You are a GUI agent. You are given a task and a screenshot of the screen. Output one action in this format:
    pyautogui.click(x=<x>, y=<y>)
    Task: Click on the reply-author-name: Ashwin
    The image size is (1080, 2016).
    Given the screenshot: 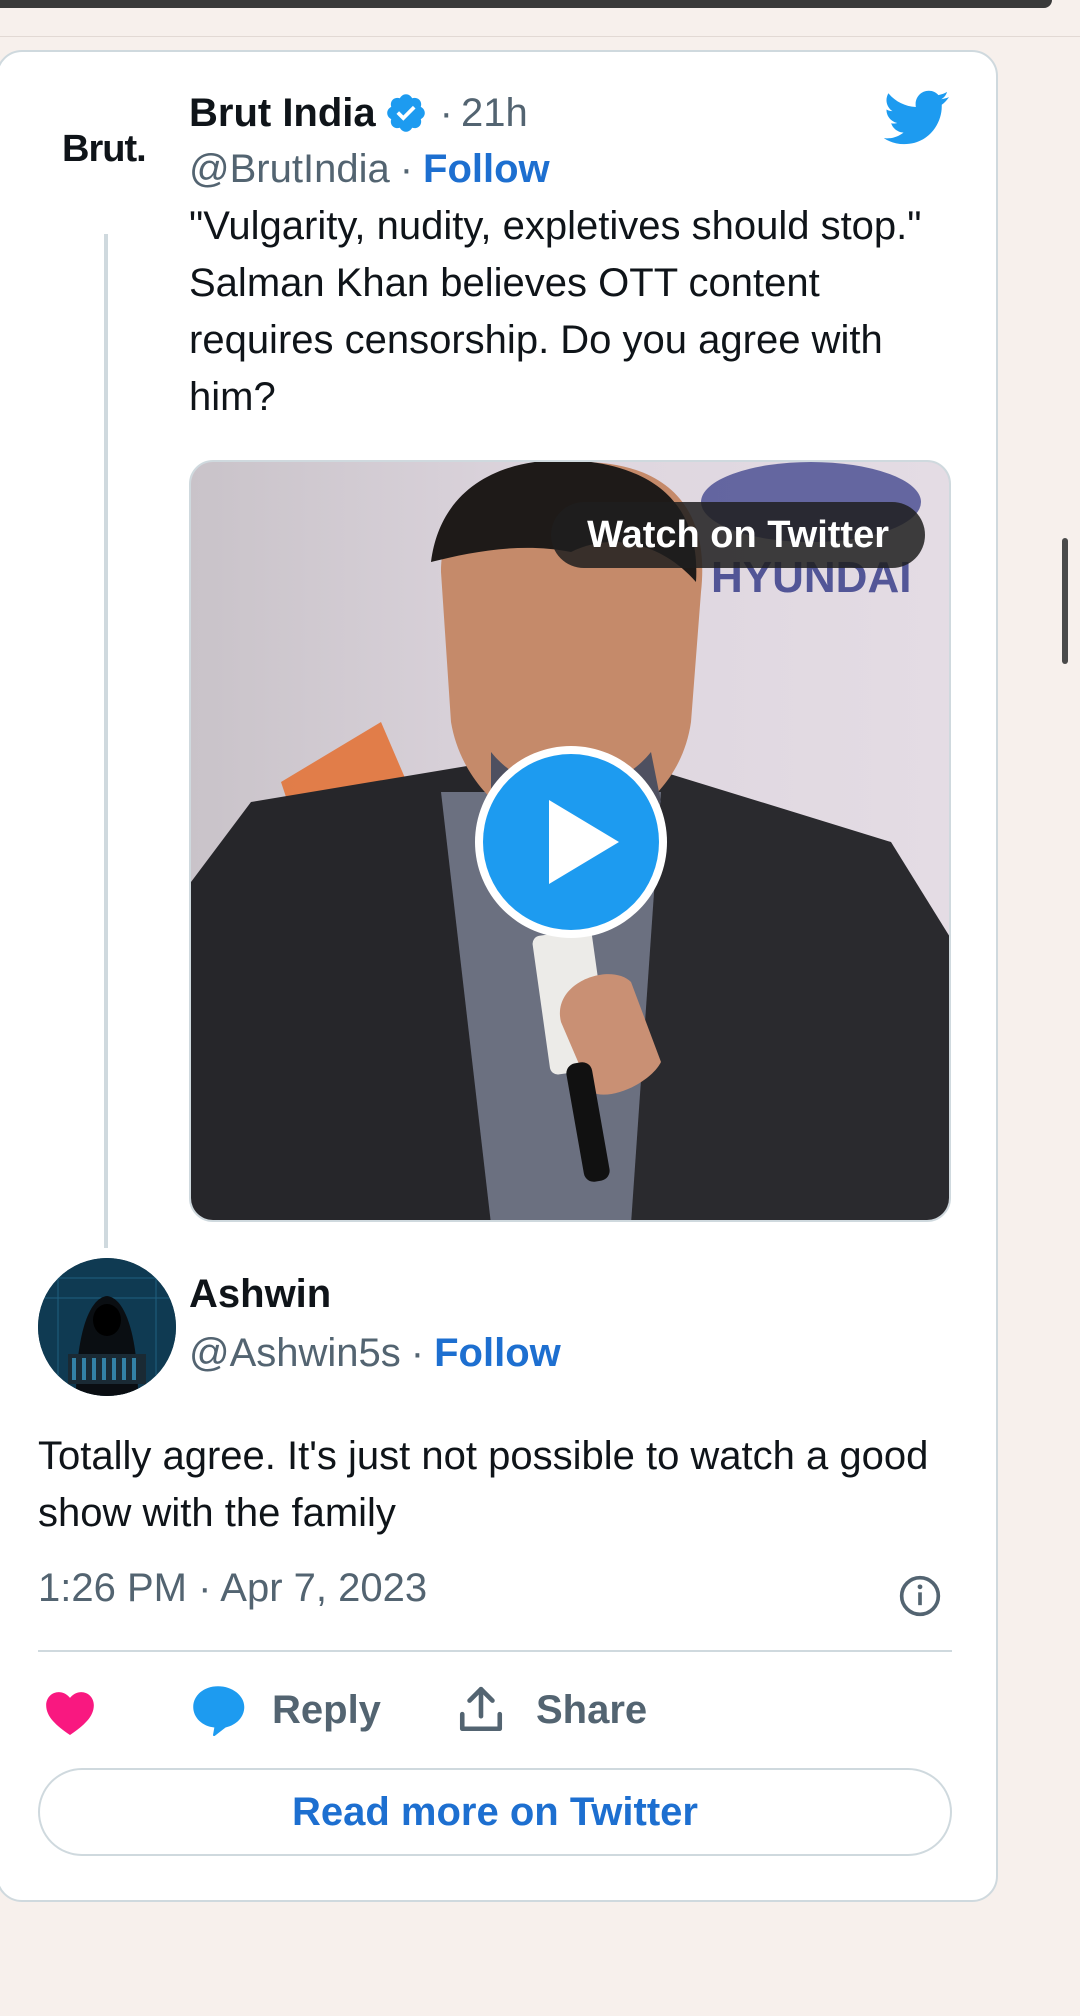 What is the action you would take?
    pyautogui.click(x=260, y=1294)
    